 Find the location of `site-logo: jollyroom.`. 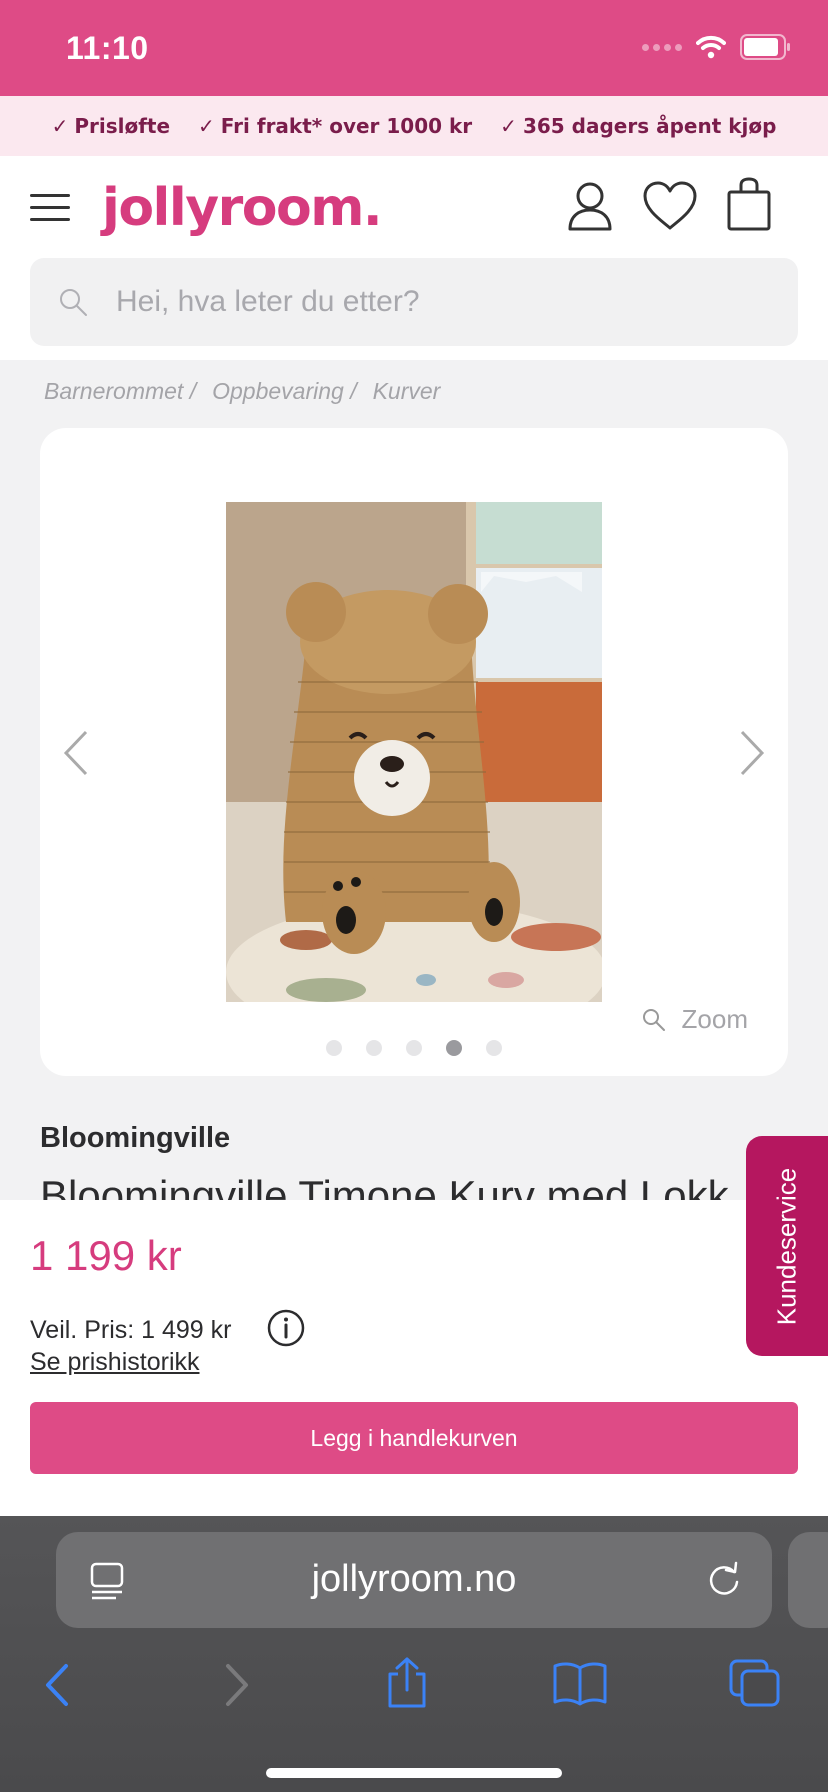

site-logo: jollyroom. is located at coordinates (242, 208).